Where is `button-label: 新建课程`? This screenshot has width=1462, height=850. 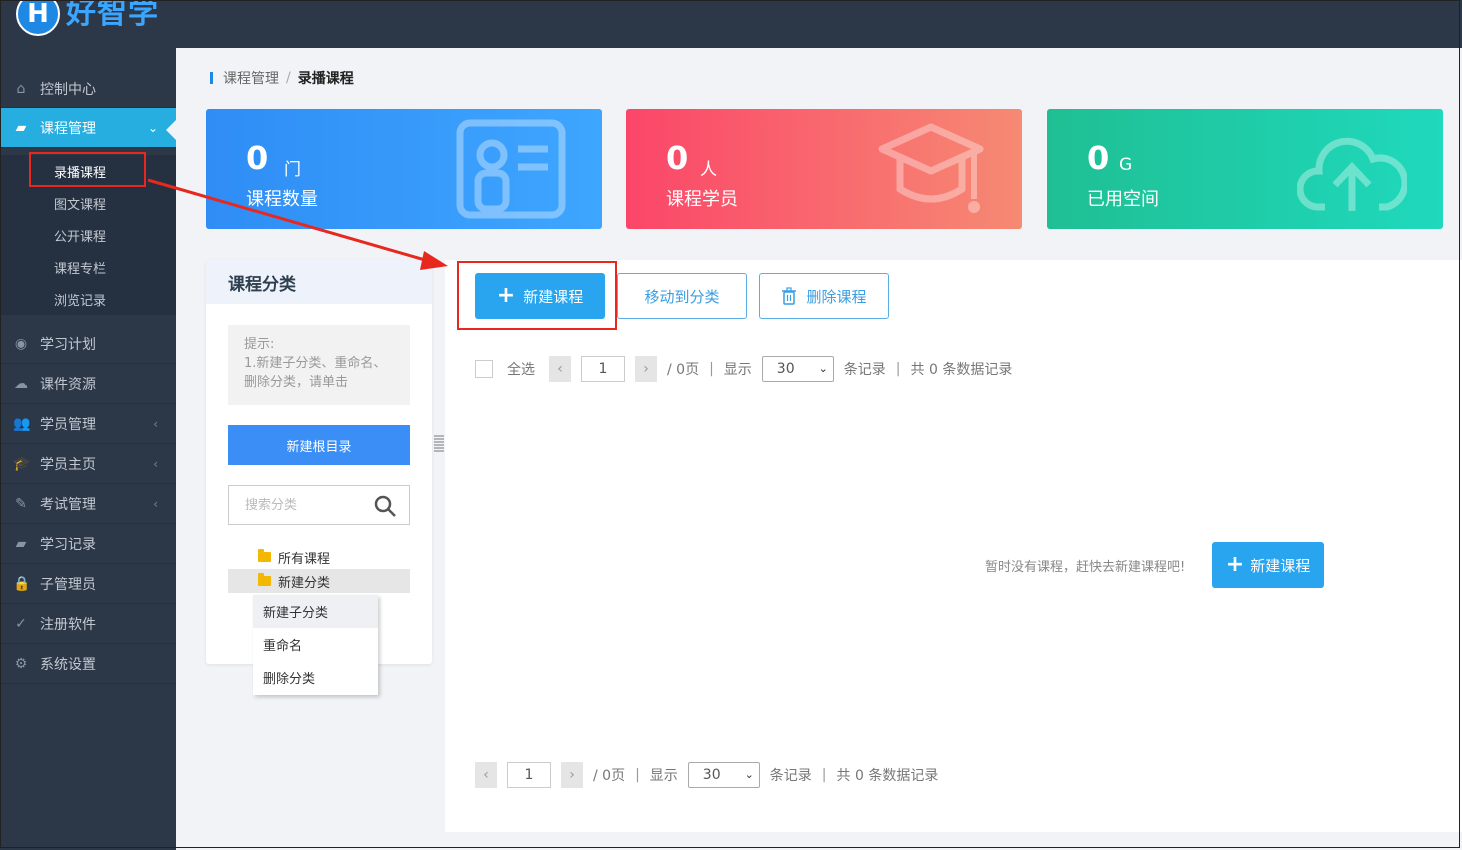 button-label: 新建课程 is located at coordinates (1280, 565).